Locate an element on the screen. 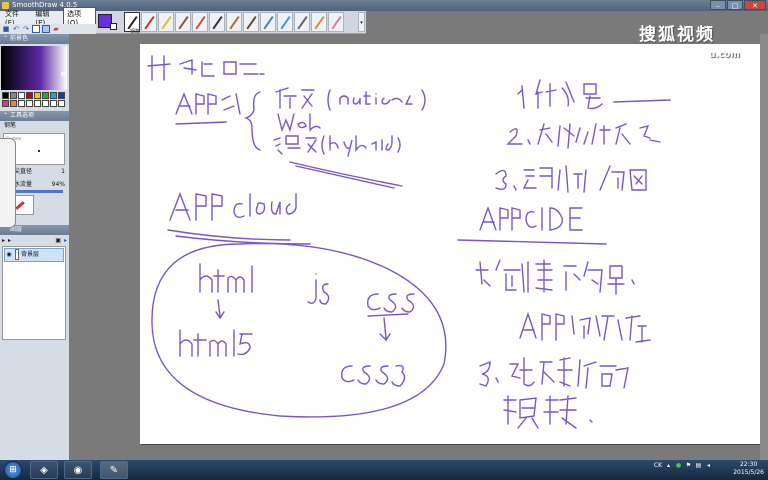 Image resolution: width=768 pixels, height=480 pixels. pencil-brush is located at coordinates (149, 22).